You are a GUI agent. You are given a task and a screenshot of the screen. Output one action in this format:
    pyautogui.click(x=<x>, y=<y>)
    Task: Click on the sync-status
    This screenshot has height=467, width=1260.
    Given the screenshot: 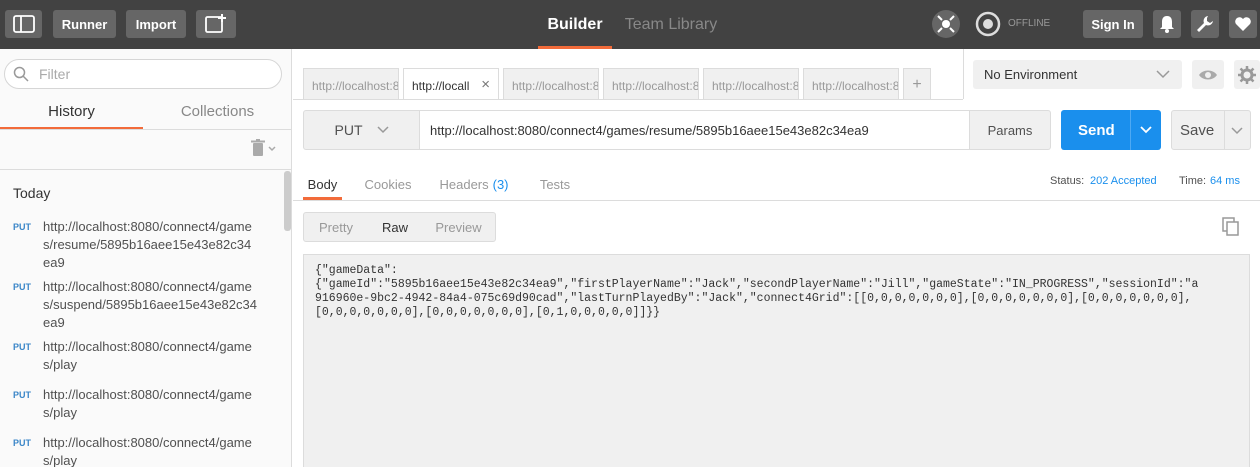 What is the action you would take?
    pyautogui.click(x=988, y=24)
    